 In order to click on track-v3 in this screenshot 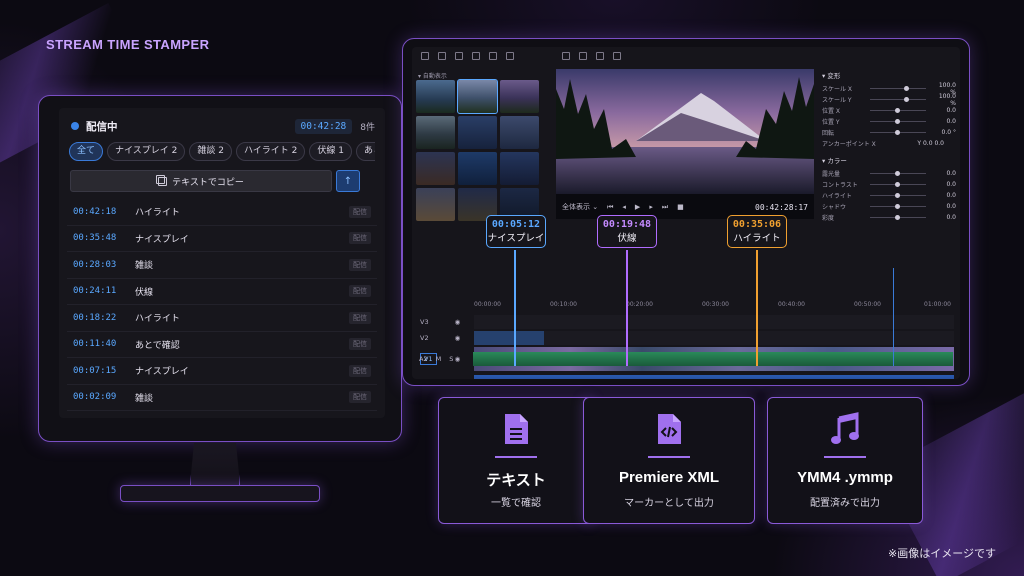, I will do `click(714, 322)`.